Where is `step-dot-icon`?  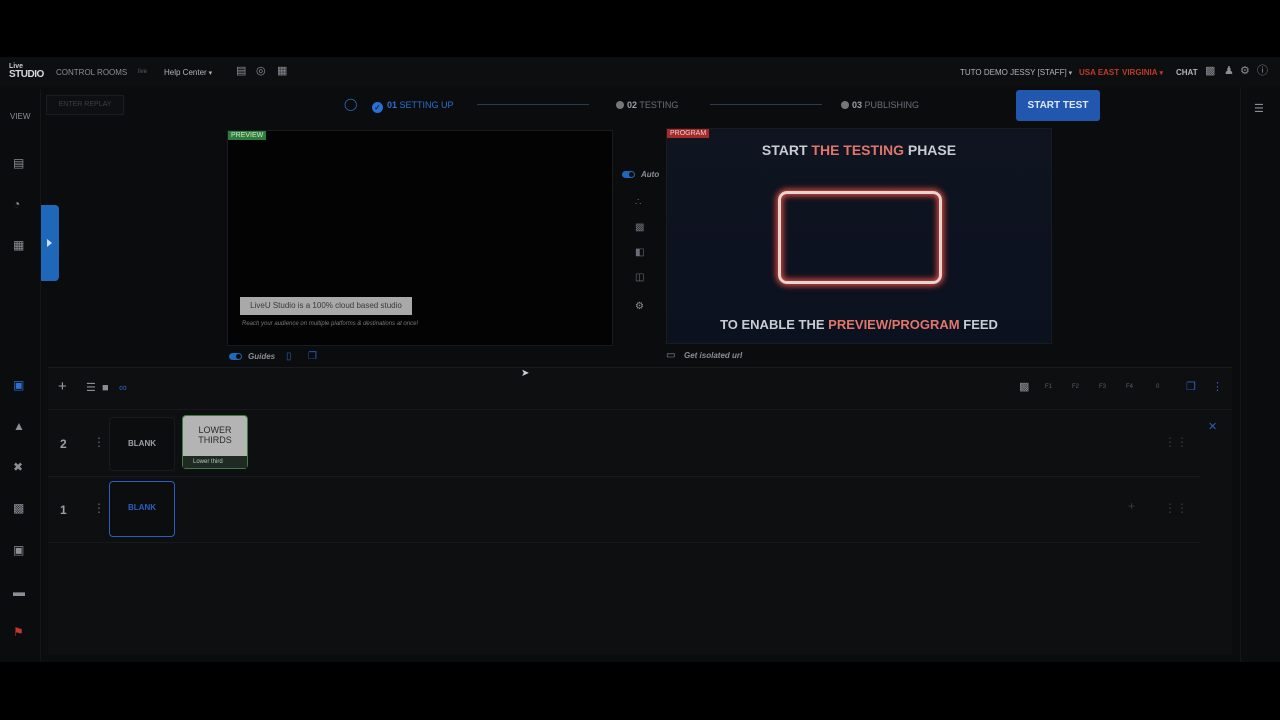 step-dot-icon is located at coordinates (845, 105).